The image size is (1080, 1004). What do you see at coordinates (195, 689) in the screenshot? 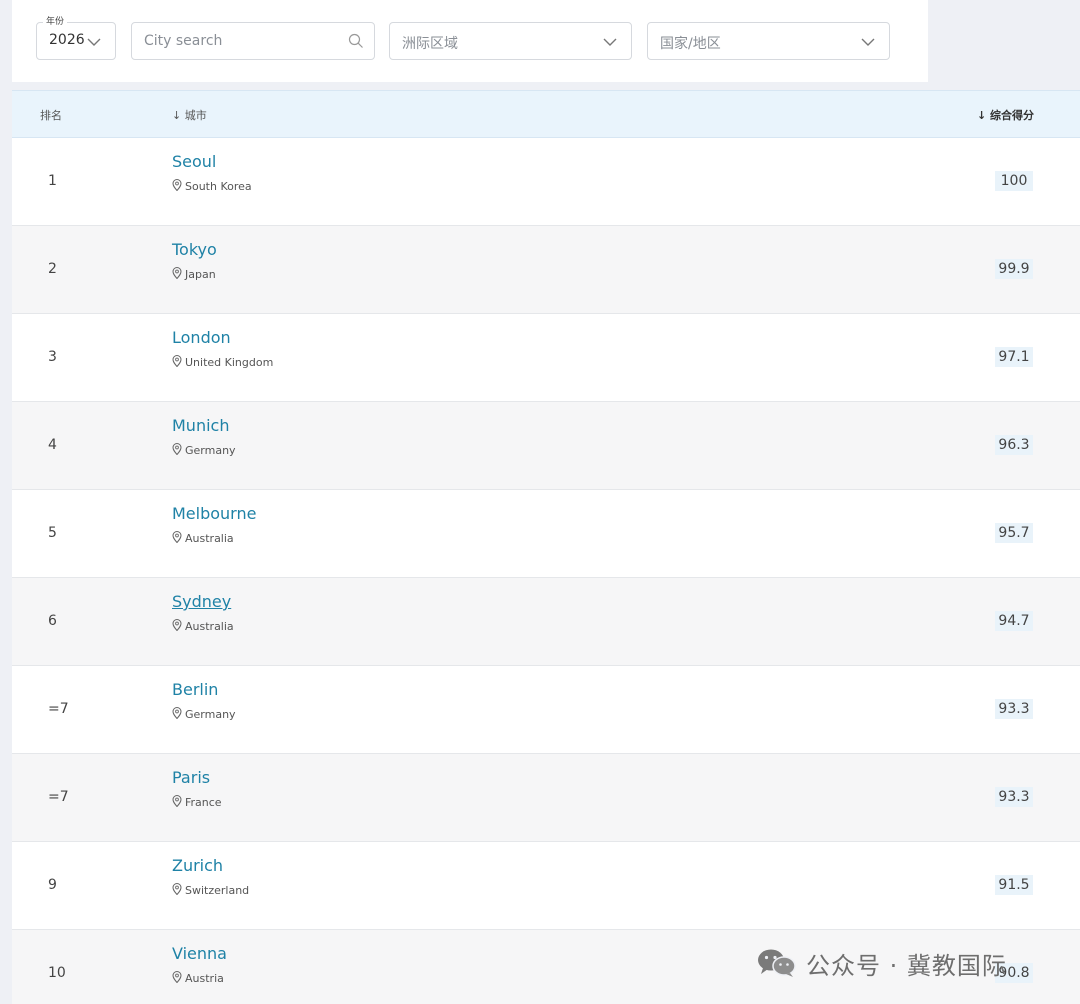
I see `city-link: Berlin` at bounding box center [195, 689].